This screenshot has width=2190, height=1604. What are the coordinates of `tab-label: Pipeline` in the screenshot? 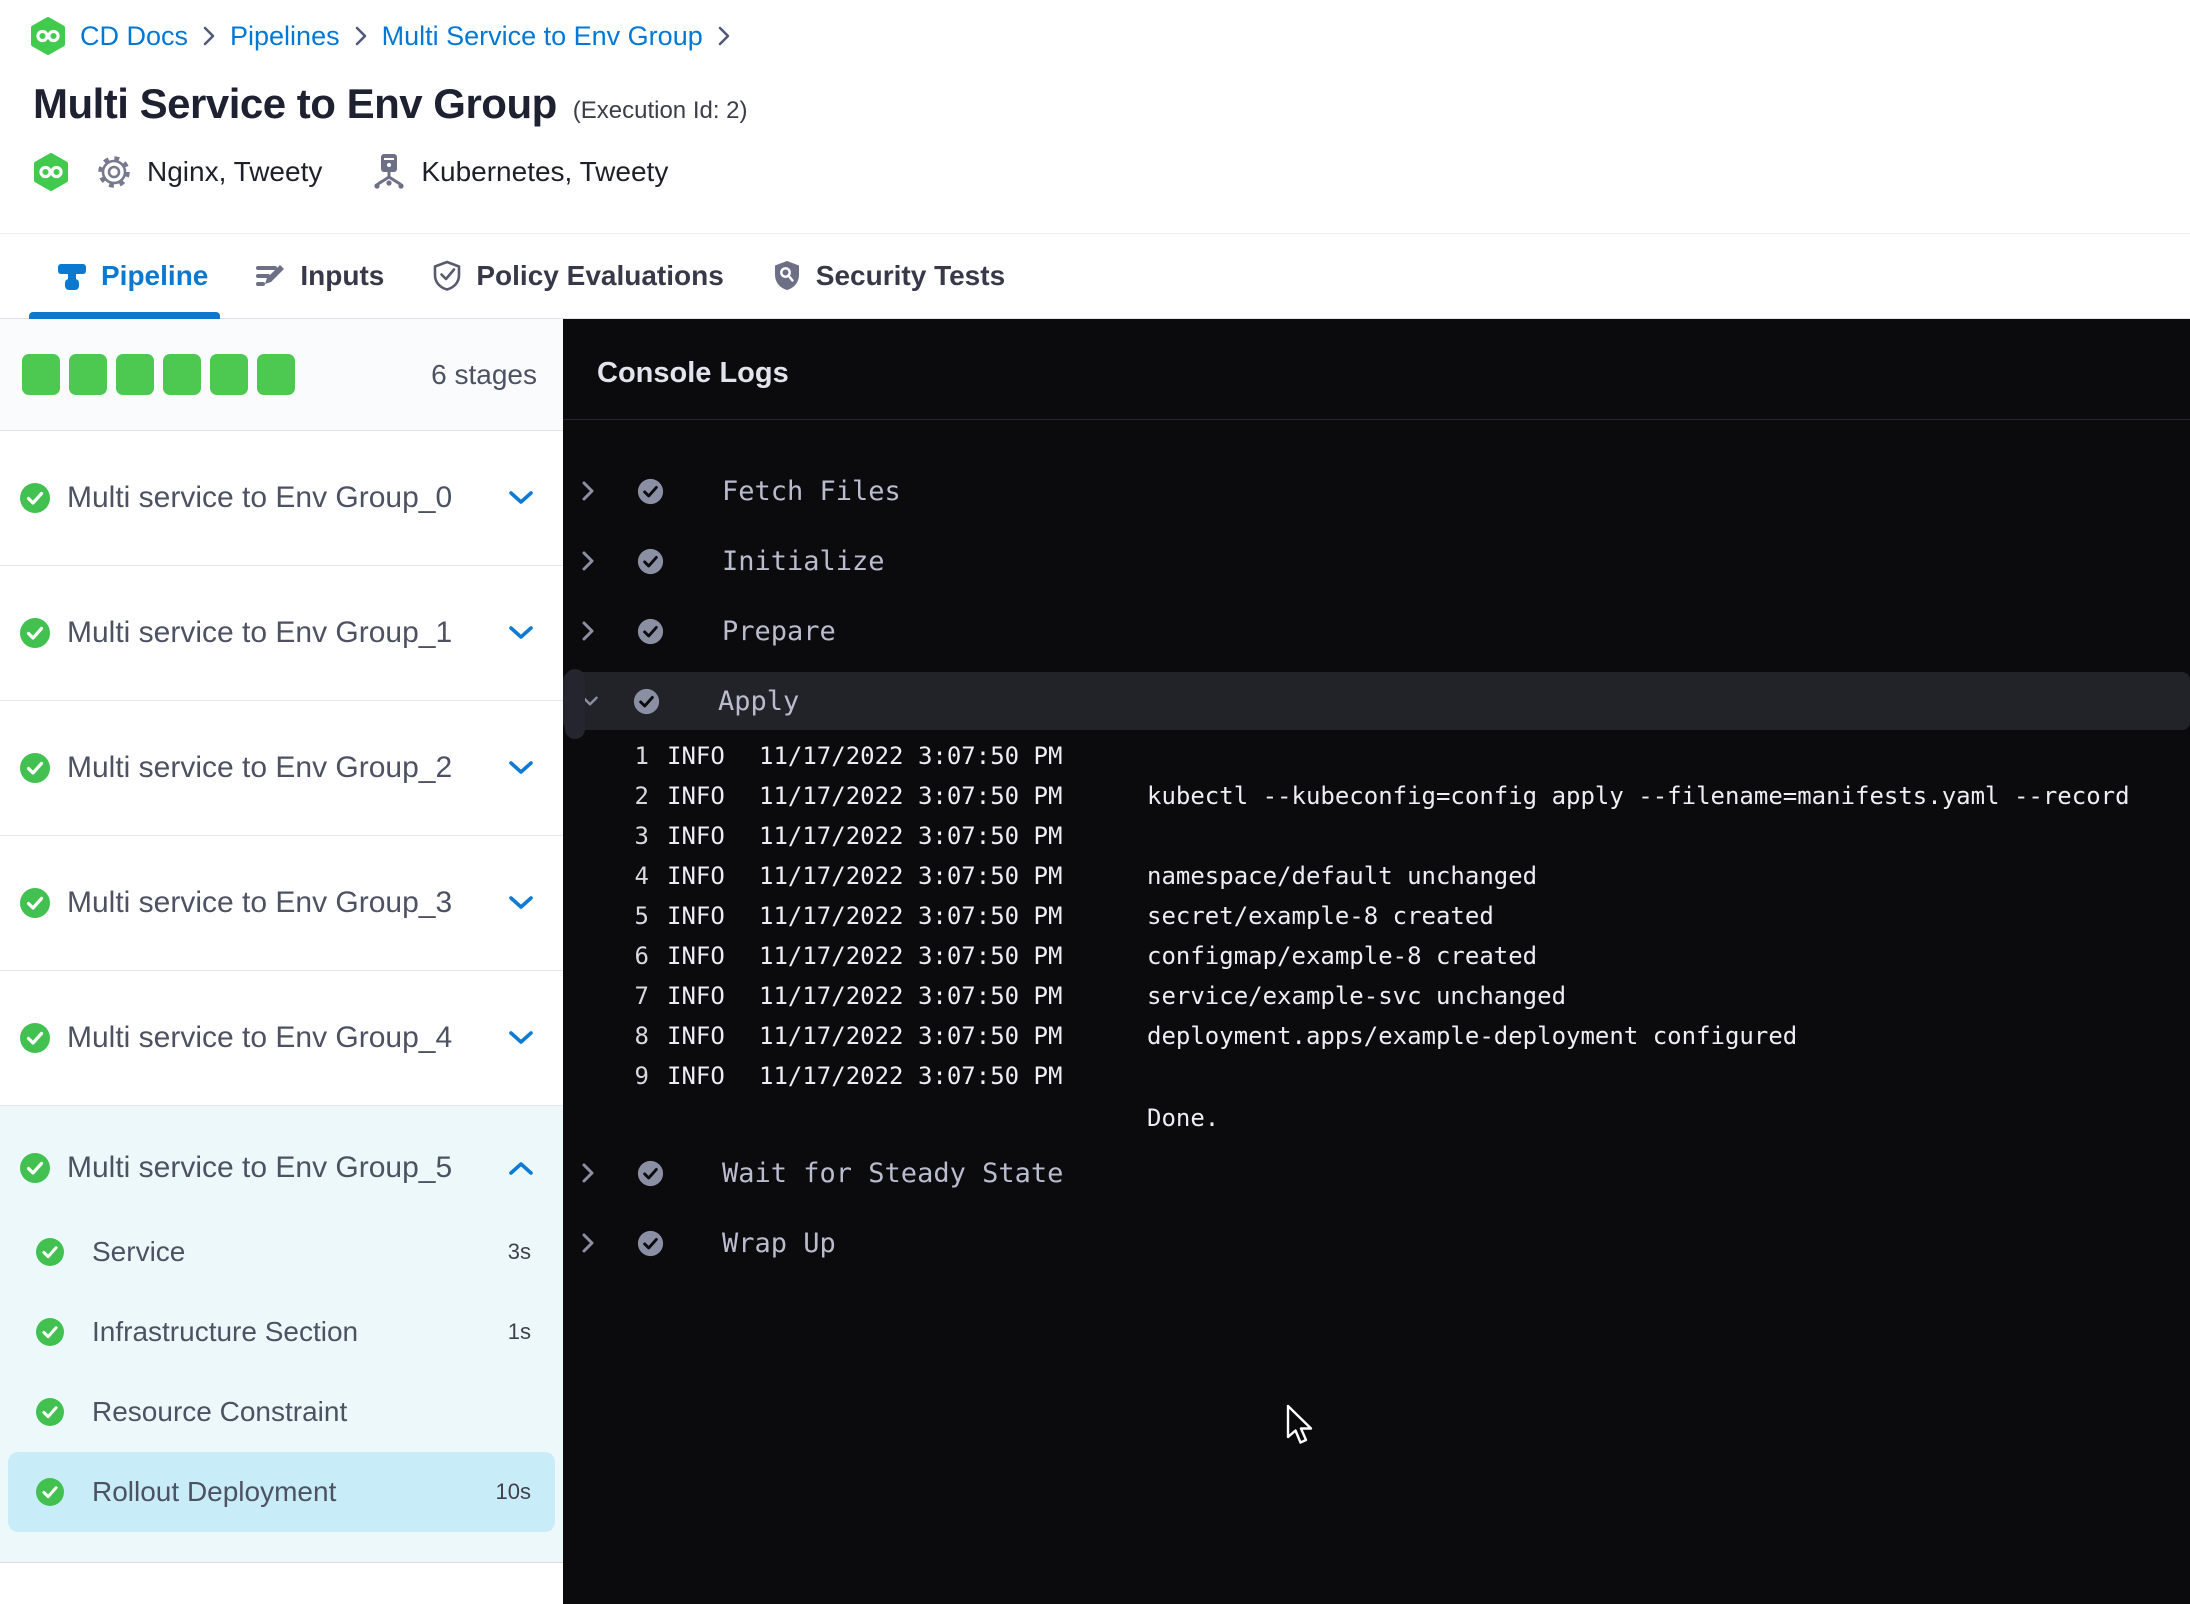 It's located at (155, 275).